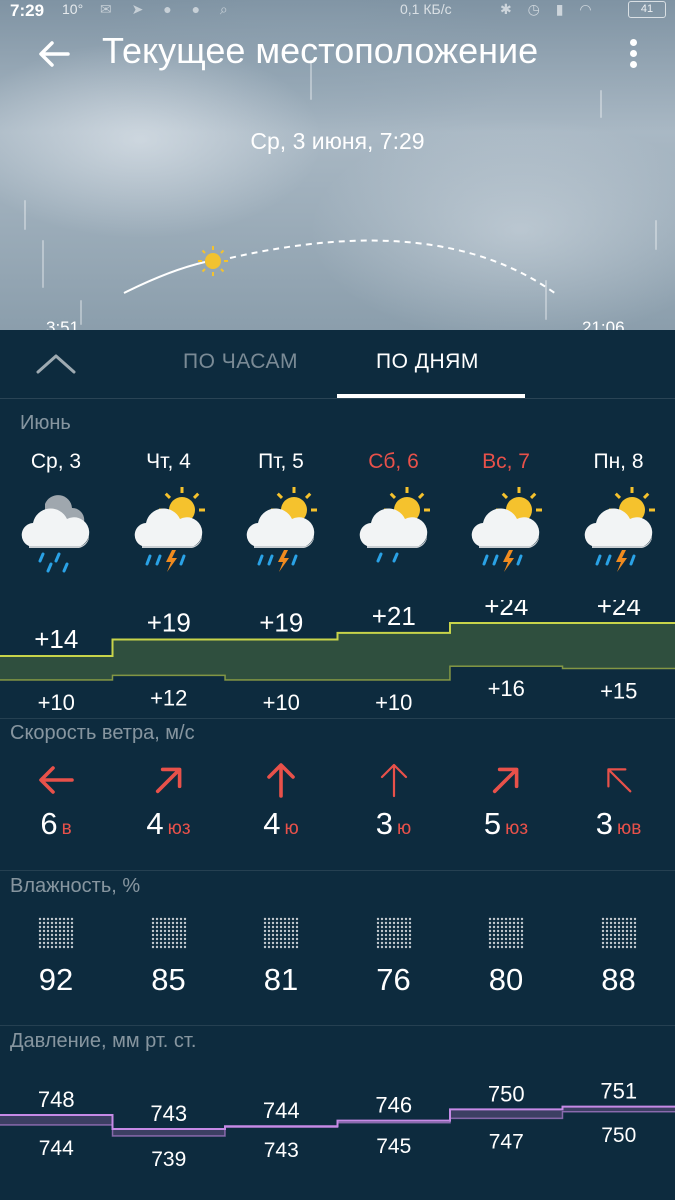 This screenshot has height=1200, width=675. What do you see at coordinates (394, 801) in the screenshot?
I see `wind-cell: 3ю` at bounding box center [394, 801].